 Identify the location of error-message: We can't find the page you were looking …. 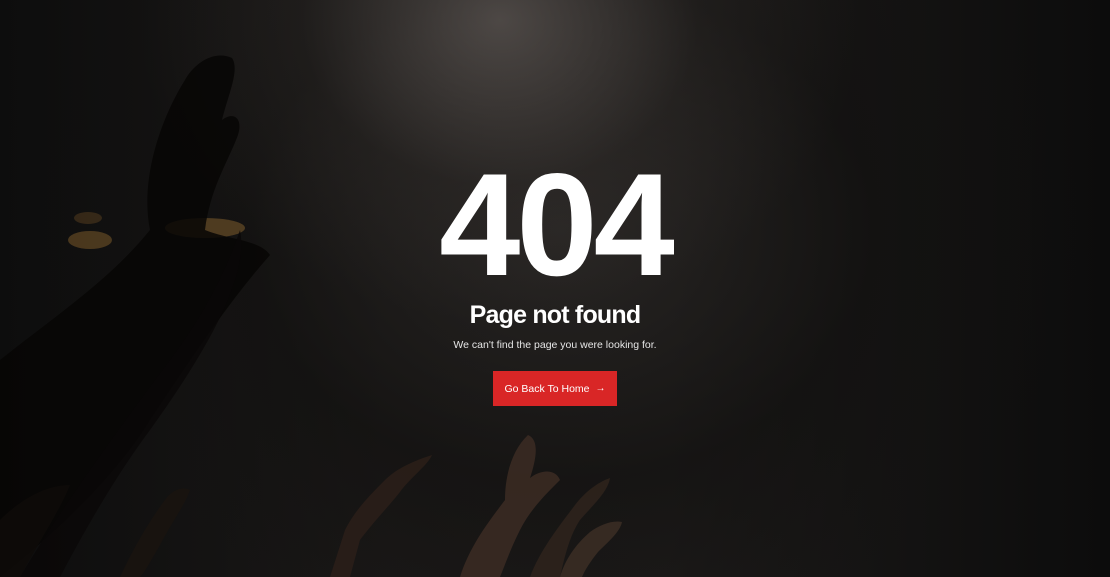
(555, 345).